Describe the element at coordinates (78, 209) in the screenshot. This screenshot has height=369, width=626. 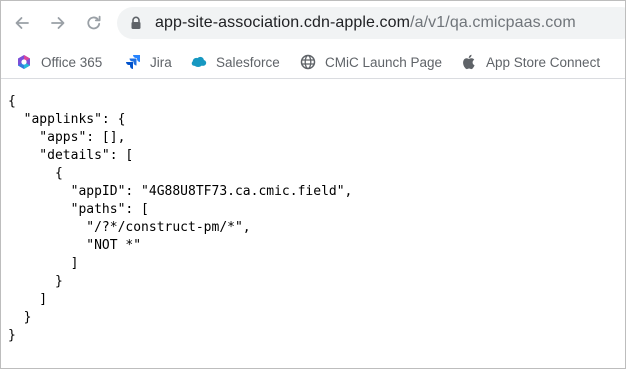
I see `json-line: "paths": [` at that location.